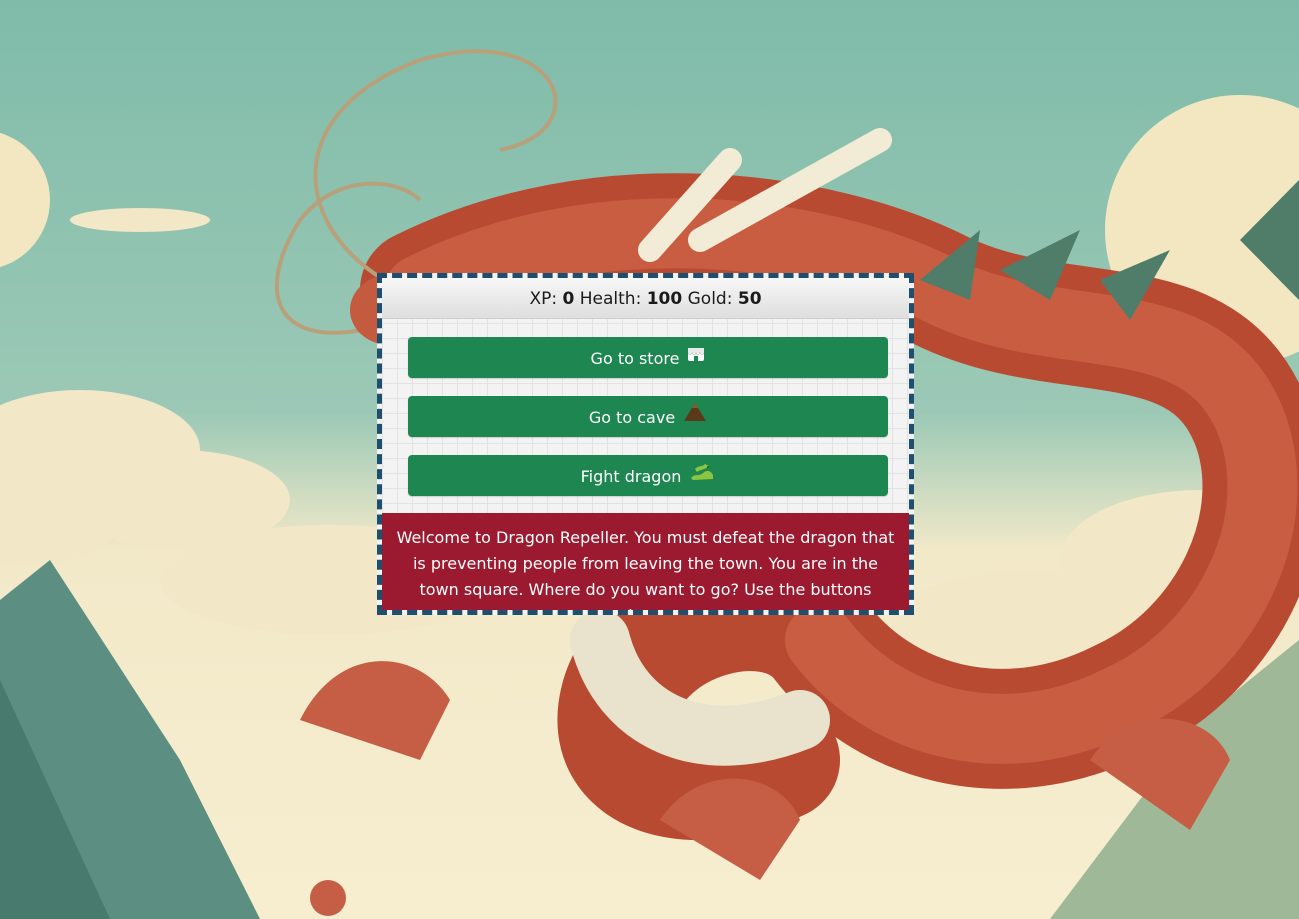 The height and width of the screenshot is (919, 1299). I want to click on fight-dragon-button: Fight dragon, so click(648, 475).